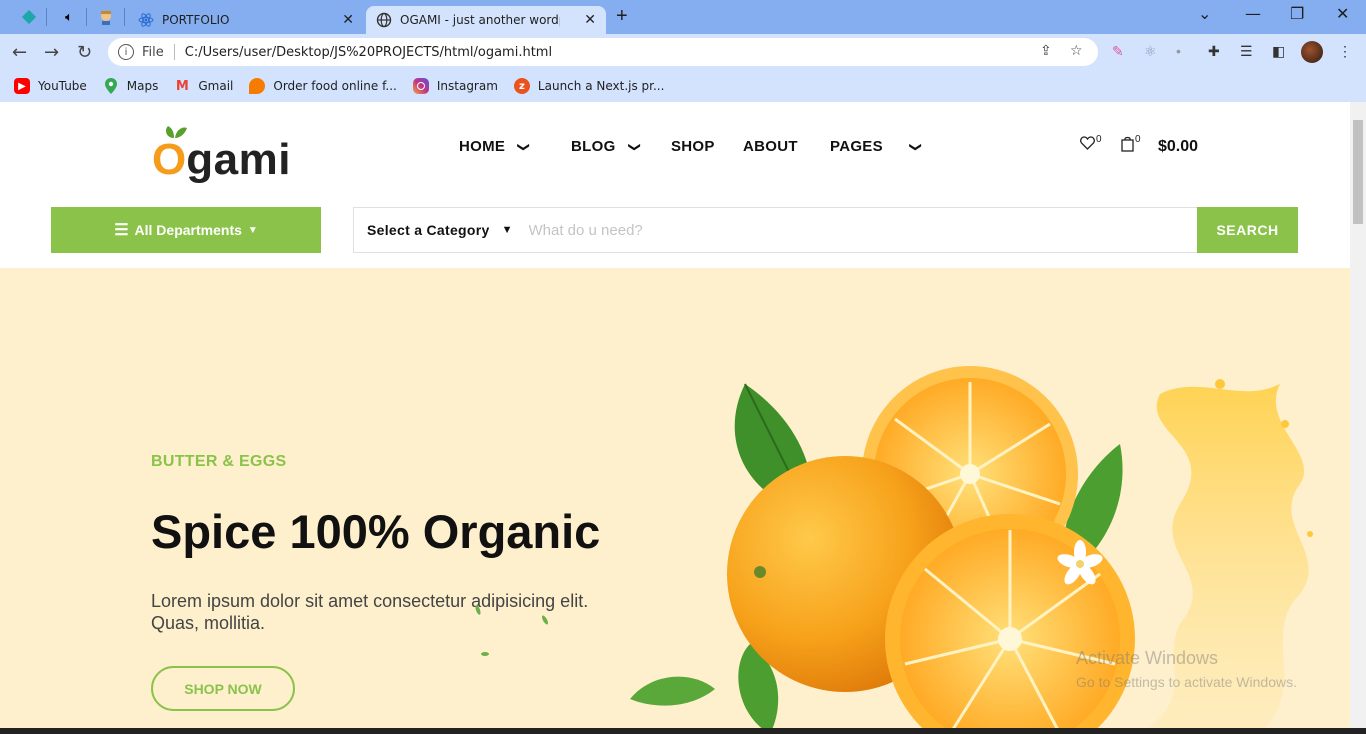 The height and width of the screenshot is (734, 1366). Describe the element at coordinates (1178, 51) in the screenshot. I see `extension-icon: •` at that location.